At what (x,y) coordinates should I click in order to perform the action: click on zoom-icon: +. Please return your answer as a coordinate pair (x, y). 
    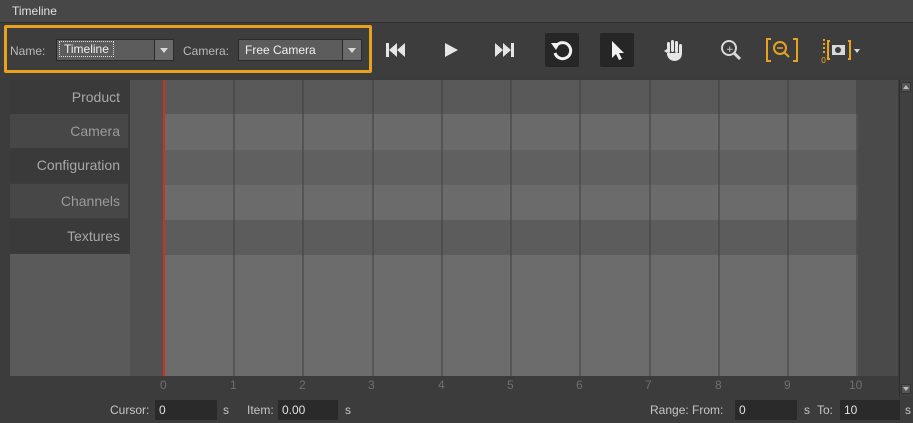
    Looking at the image, I should click on (731, 50).